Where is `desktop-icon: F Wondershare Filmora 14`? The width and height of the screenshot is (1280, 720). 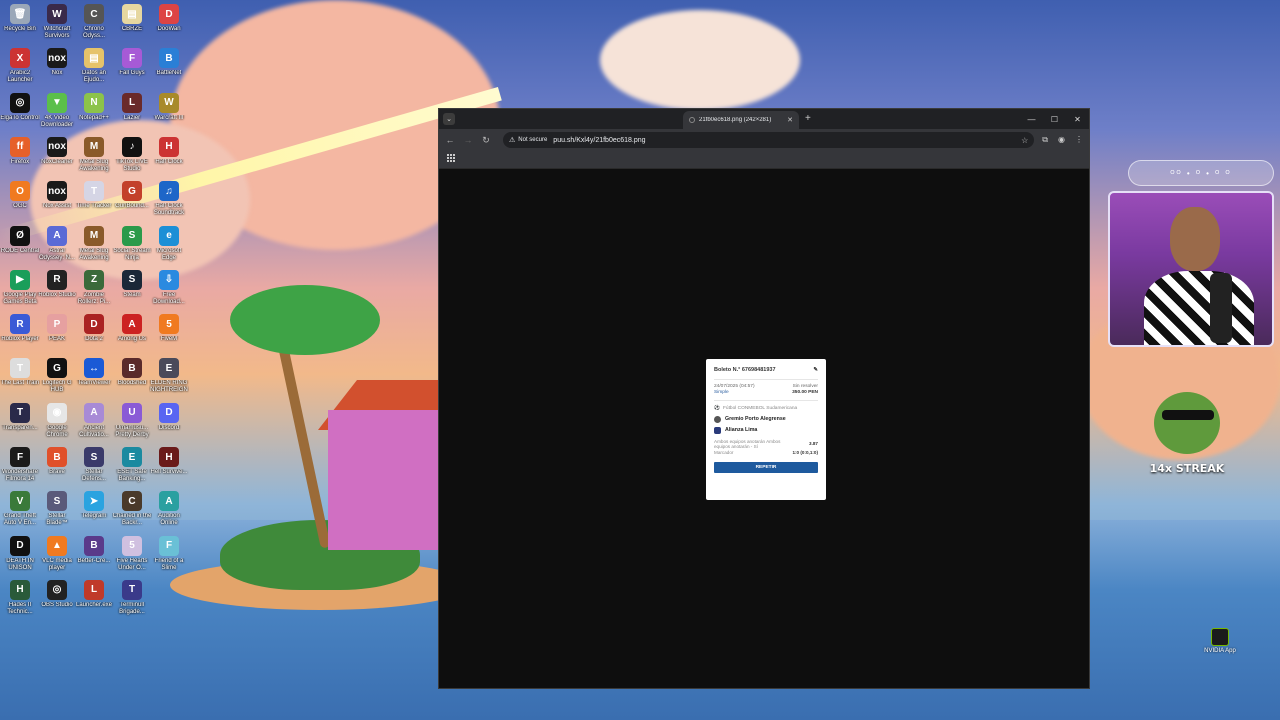 desktop-icon: F Wondershare Filmora 14 is located at coordinates (20, 469).